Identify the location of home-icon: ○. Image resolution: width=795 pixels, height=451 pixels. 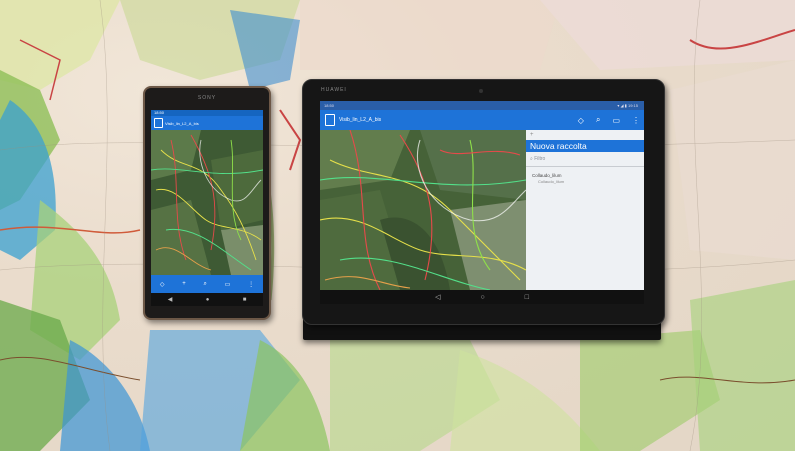
(482, 297).